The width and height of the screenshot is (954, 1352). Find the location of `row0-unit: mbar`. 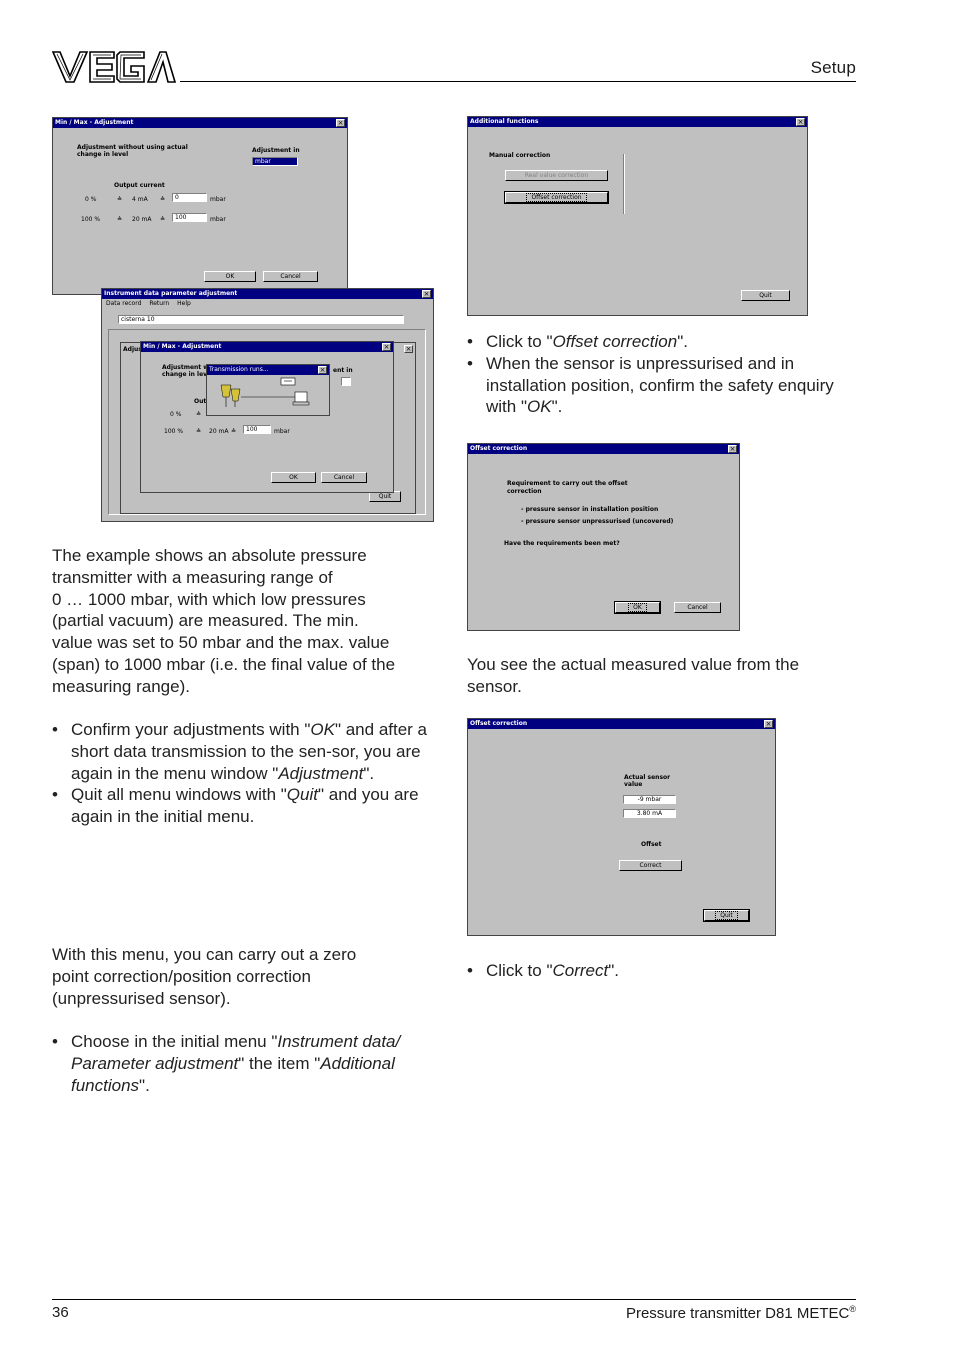

row0-unit: mbar is located at coordinates (218, 199).